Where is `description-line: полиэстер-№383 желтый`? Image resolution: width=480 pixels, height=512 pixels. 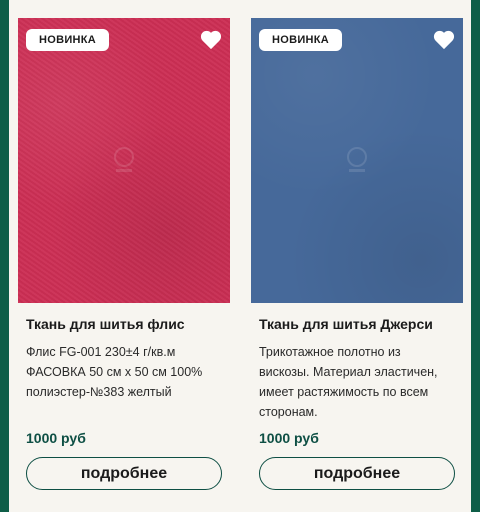
description-line: полиэстер-№383 желтый is located at coordinates (99, 392).